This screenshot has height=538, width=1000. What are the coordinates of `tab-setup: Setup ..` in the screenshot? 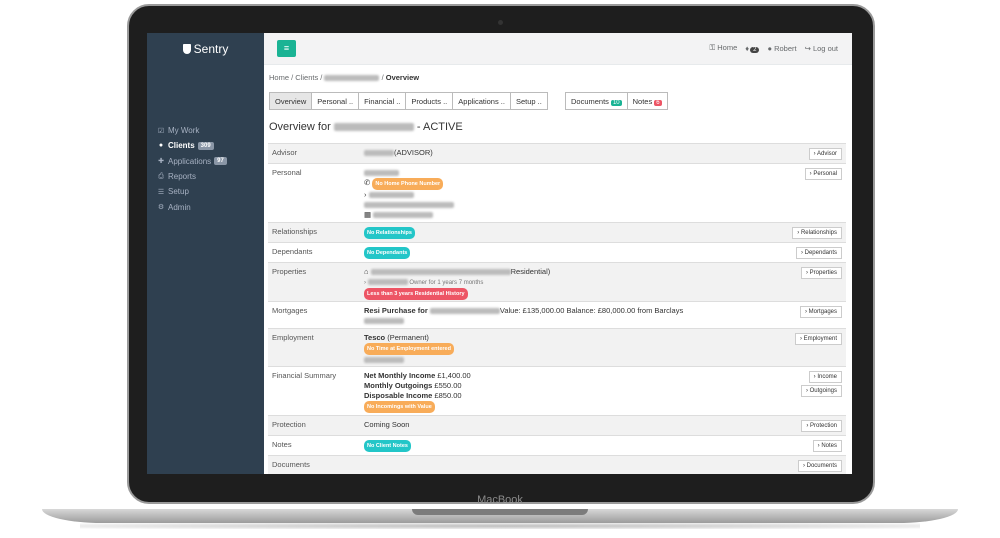 It's located at (528, 101).